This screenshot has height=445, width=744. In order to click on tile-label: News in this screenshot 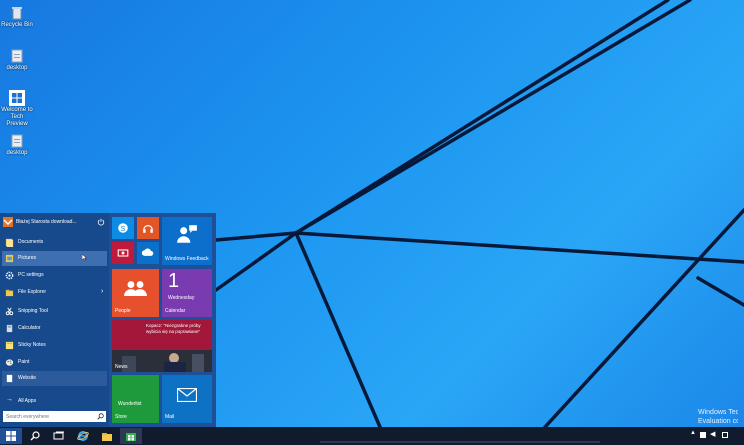, I will do `click(121, 367)`.